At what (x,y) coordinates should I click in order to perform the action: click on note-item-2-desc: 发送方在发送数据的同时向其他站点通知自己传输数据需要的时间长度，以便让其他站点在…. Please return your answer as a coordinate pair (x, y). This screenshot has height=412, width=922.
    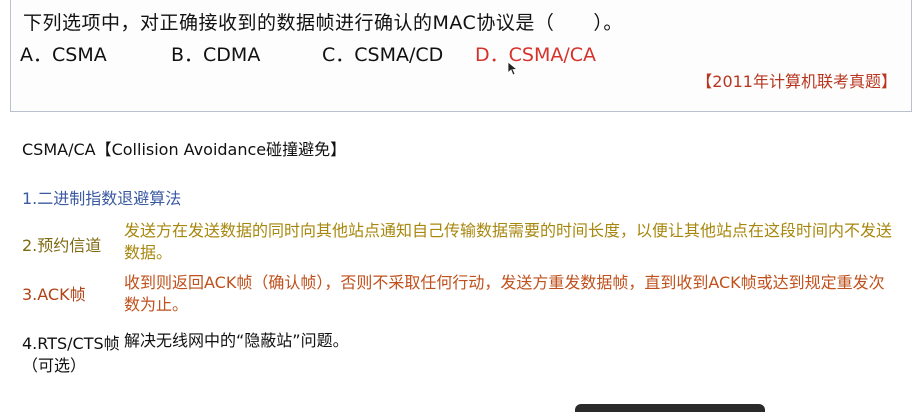
    Looking at the image, I should click on (508, 241).